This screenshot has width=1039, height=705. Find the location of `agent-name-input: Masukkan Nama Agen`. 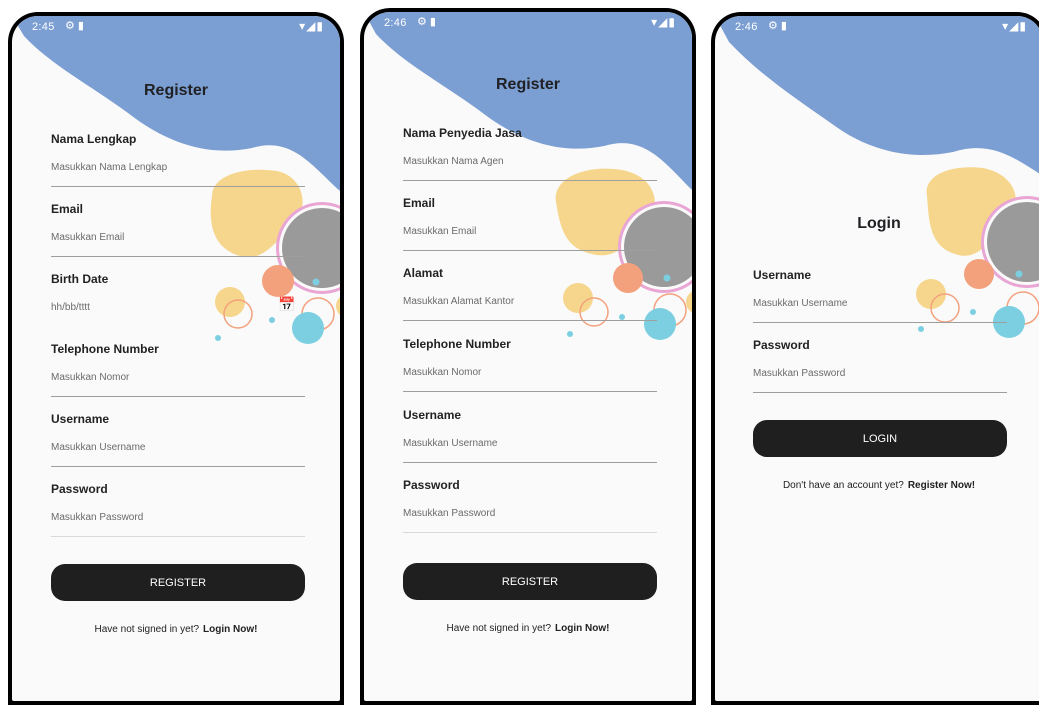

agent-name-input: Masukkan Nama Agen is located at coordinates (530, 161).